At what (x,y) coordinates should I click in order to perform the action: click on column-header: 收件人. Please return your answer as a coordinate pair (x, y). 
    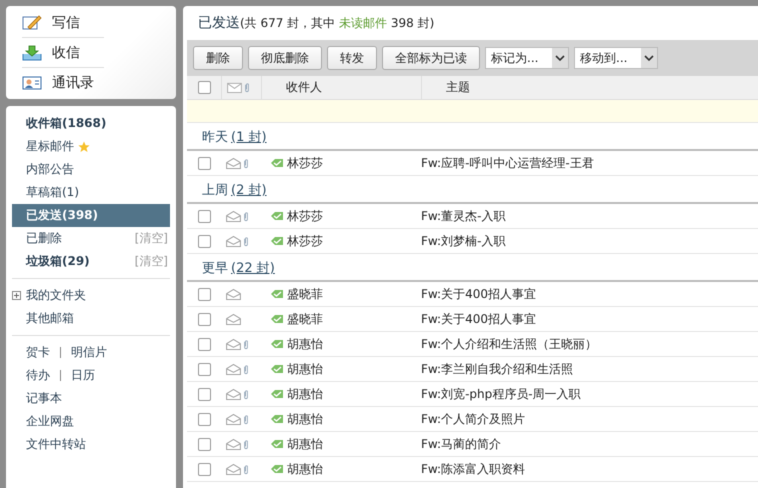
    Looking at the image, I should click on (342, 87).